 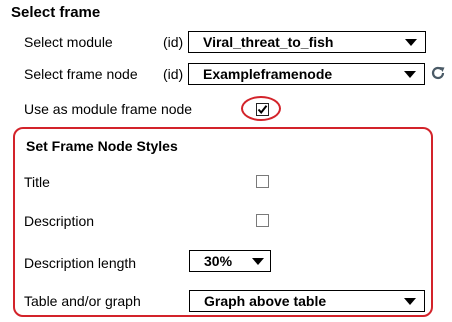 I want to click on select-module-label: Select module, so click(x=68, y=42).